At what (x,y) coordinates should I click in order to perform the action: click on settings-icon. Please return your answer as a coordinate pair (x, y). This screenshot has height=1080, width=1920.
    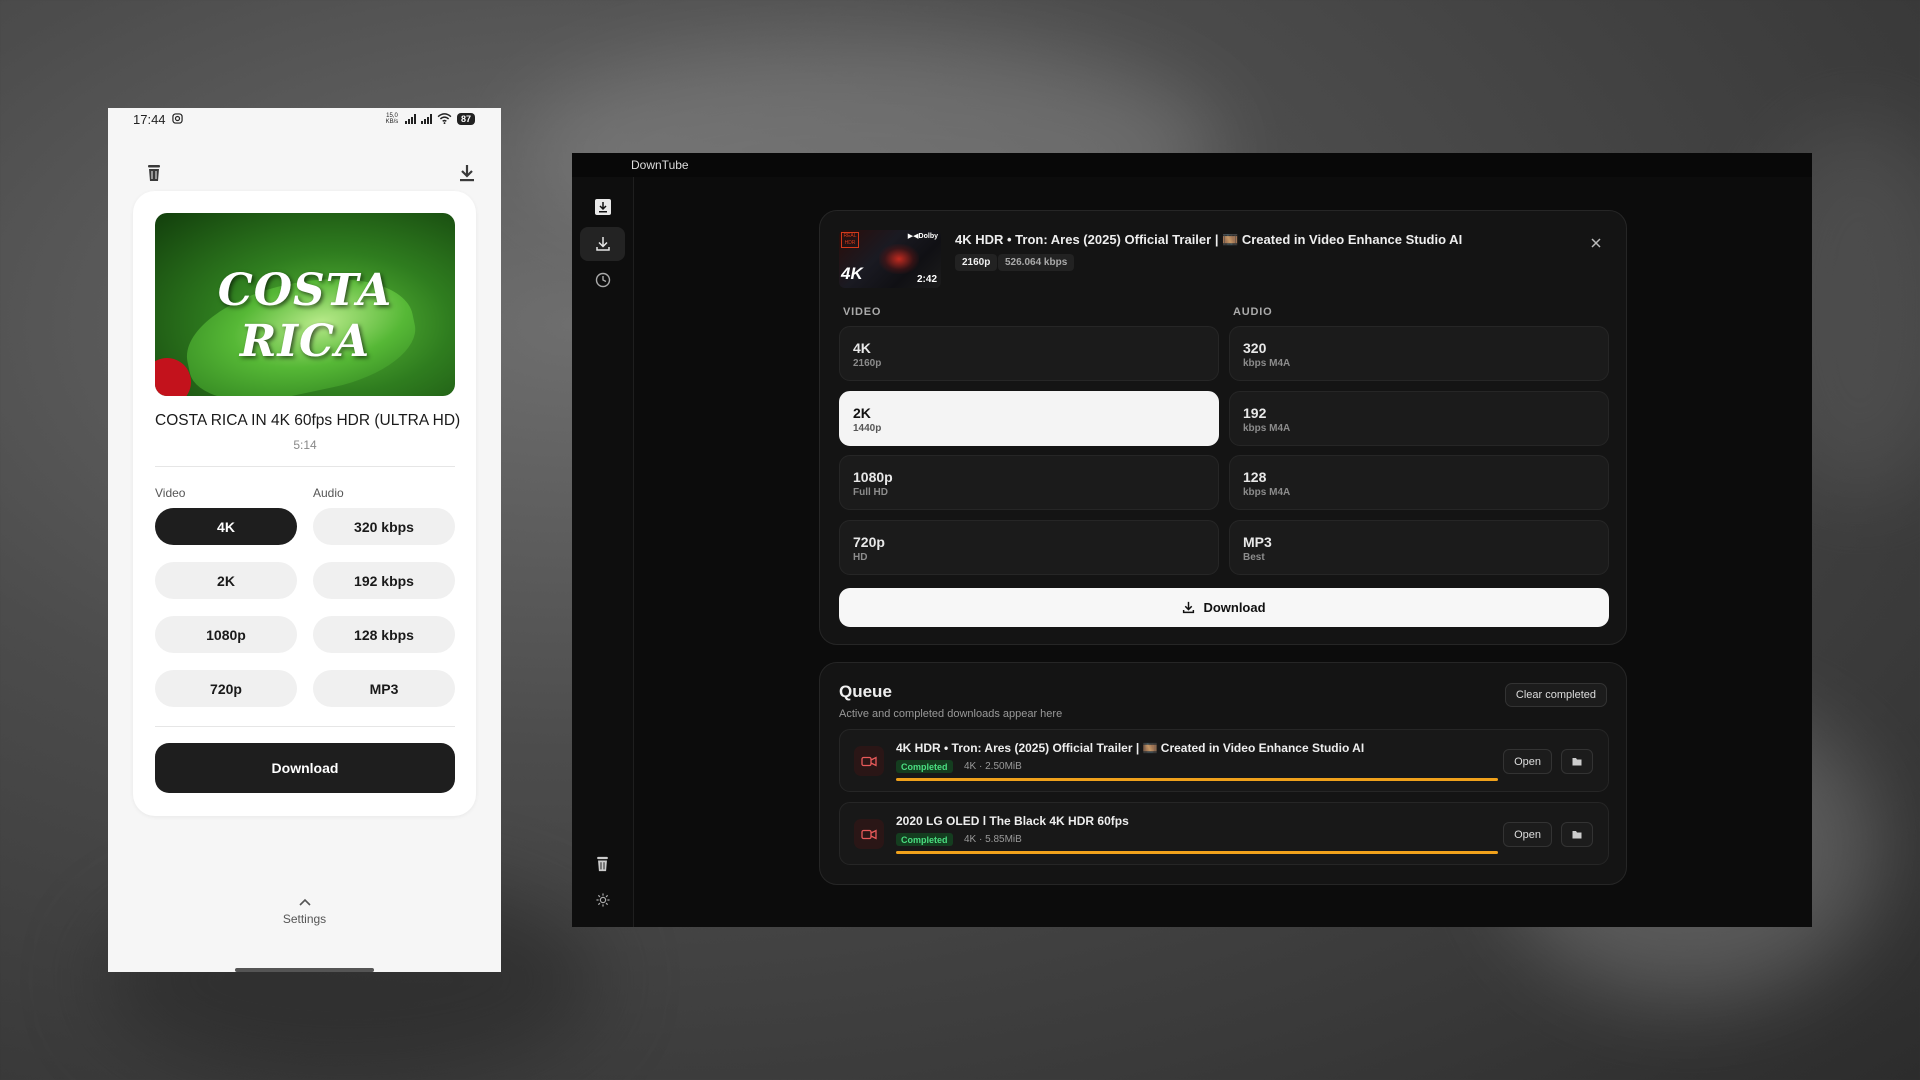
    Looking at the image, I should click on (602, 900).